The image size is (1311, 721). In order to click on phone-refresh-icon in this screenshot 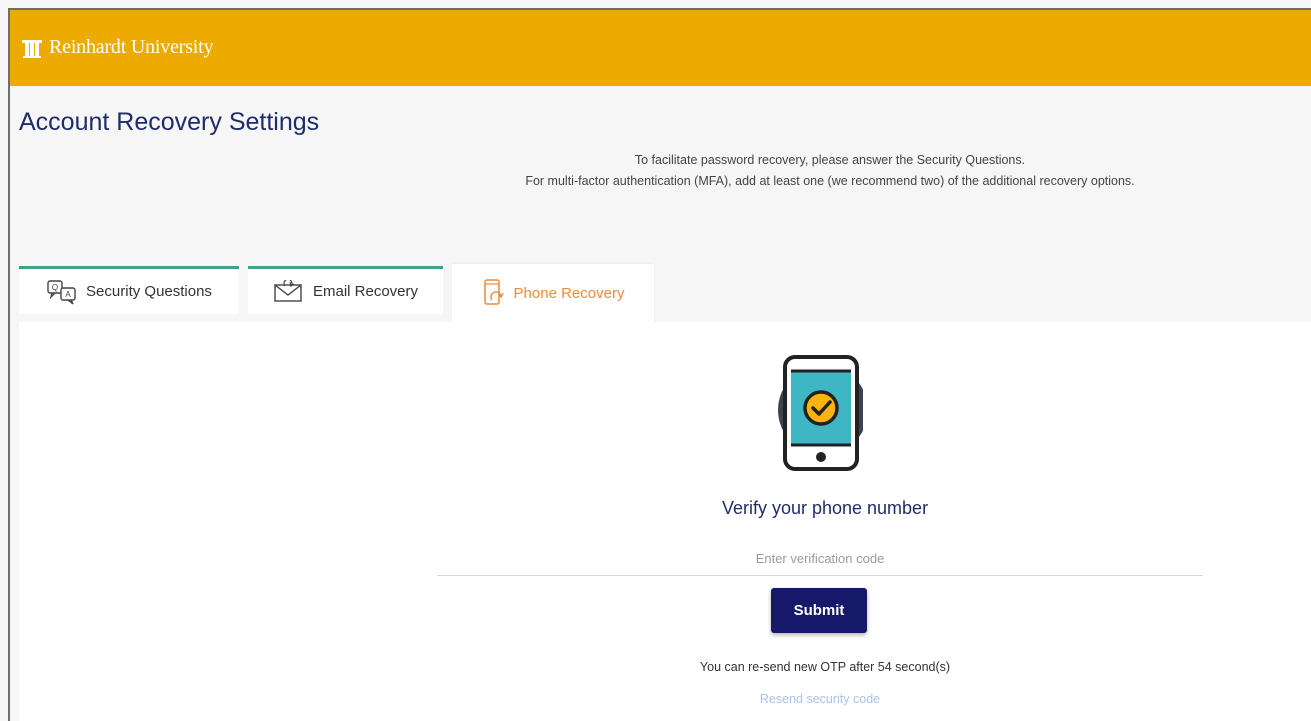, I will do `click(493, 292)`.